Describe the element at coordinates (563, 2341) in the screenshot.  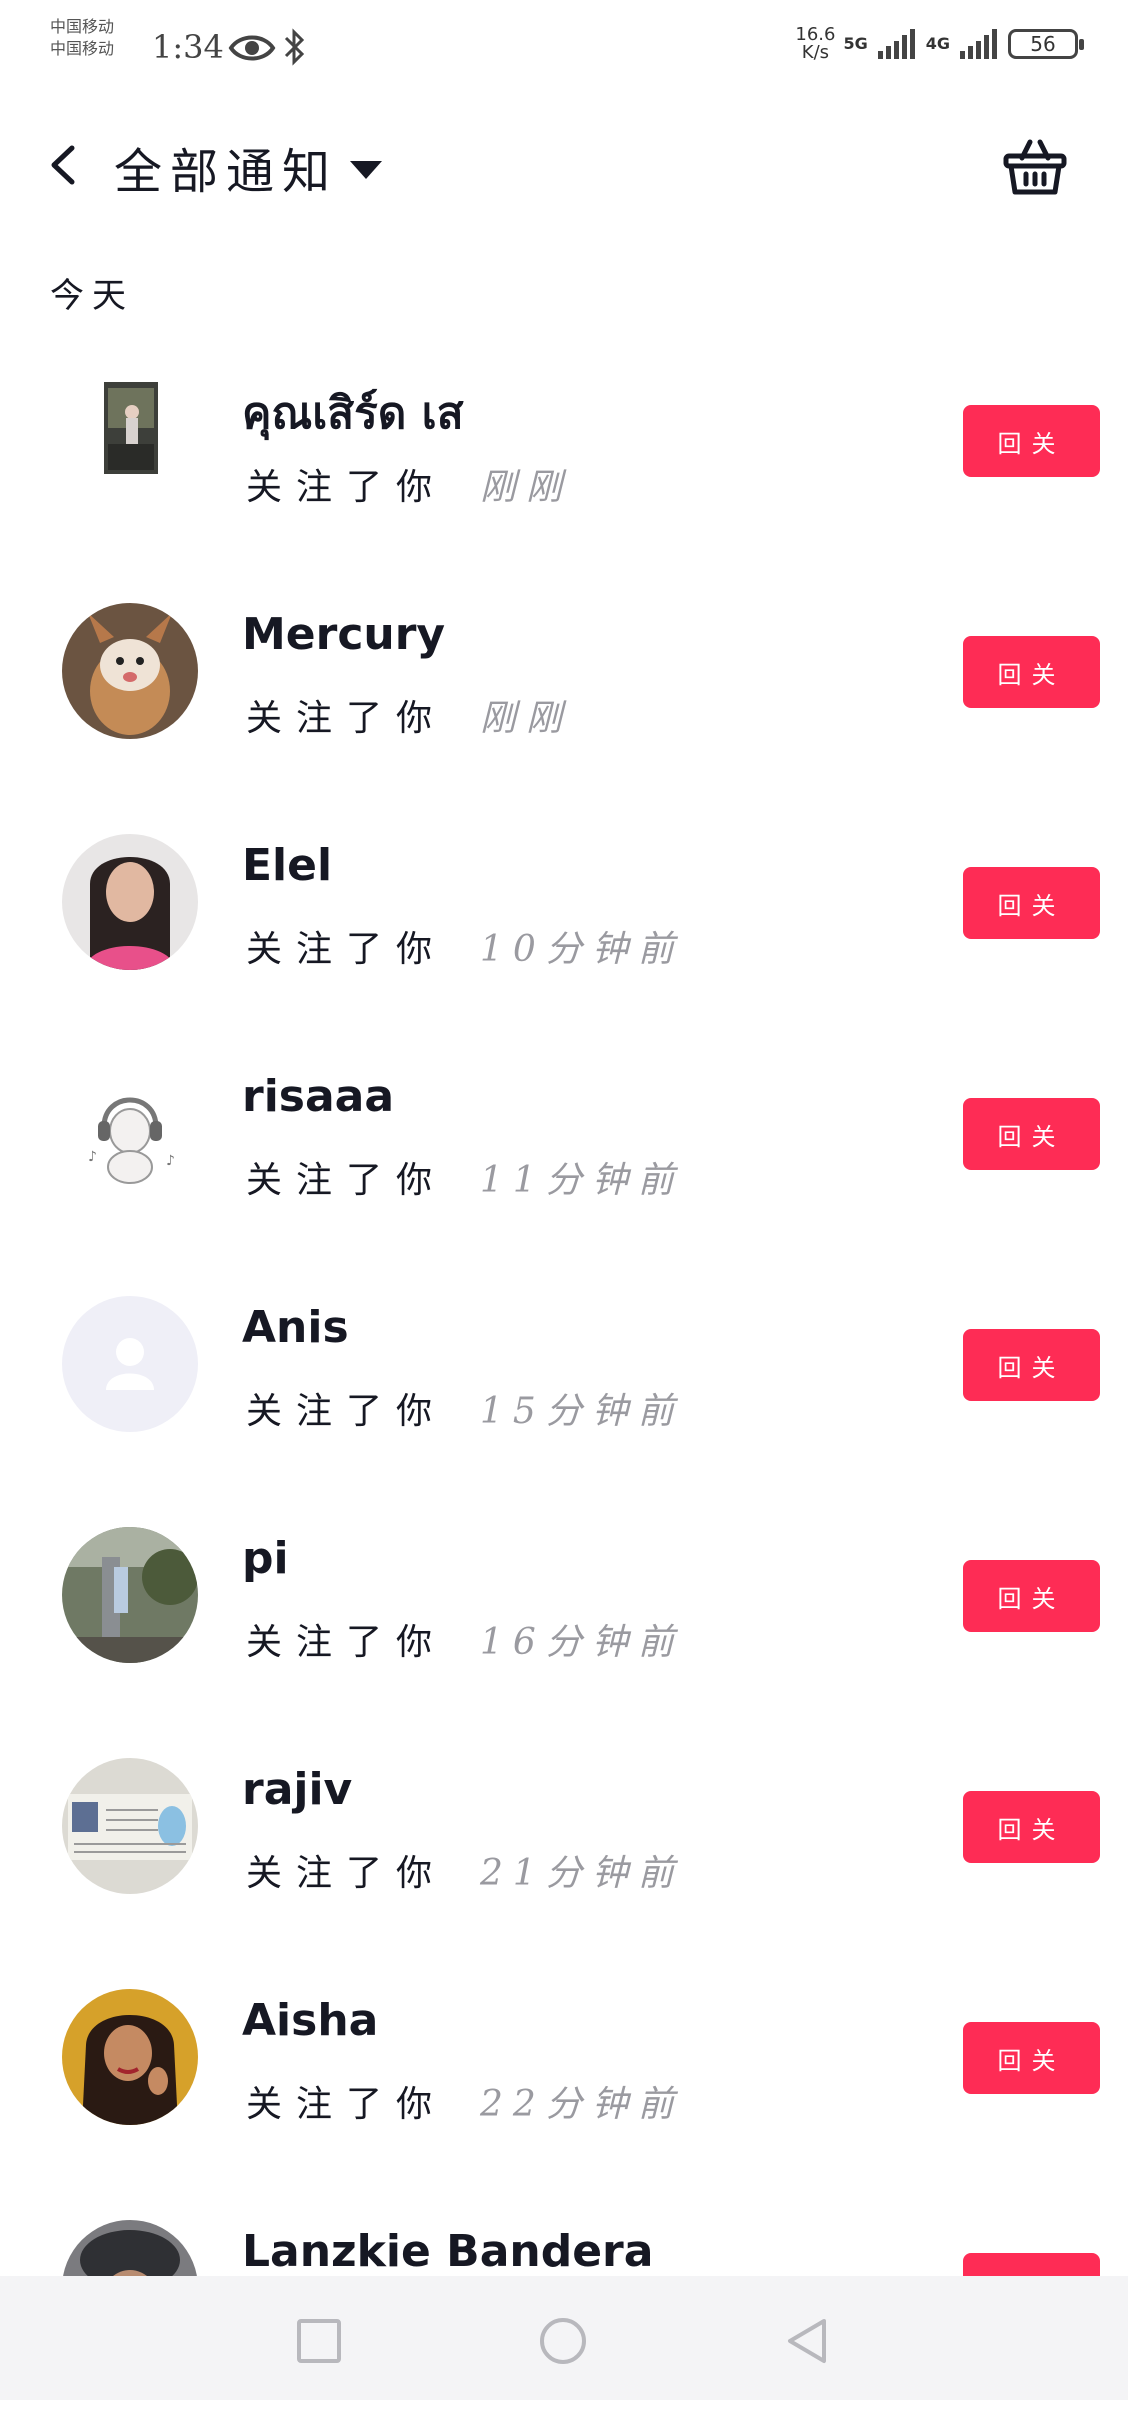
I see `circle-icon` at that location.